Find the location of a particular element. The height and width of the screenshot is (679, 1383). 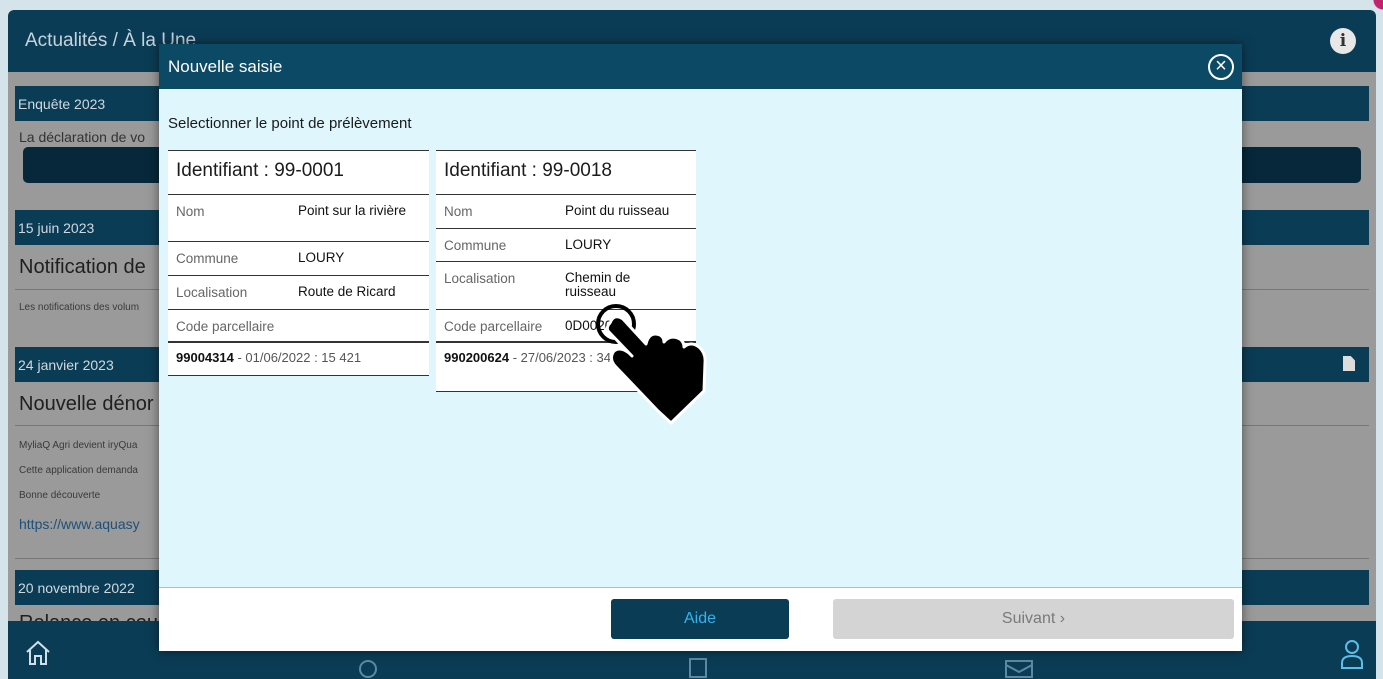

news-date: 24 janvier 2023 is located at coordinates (66, 365).